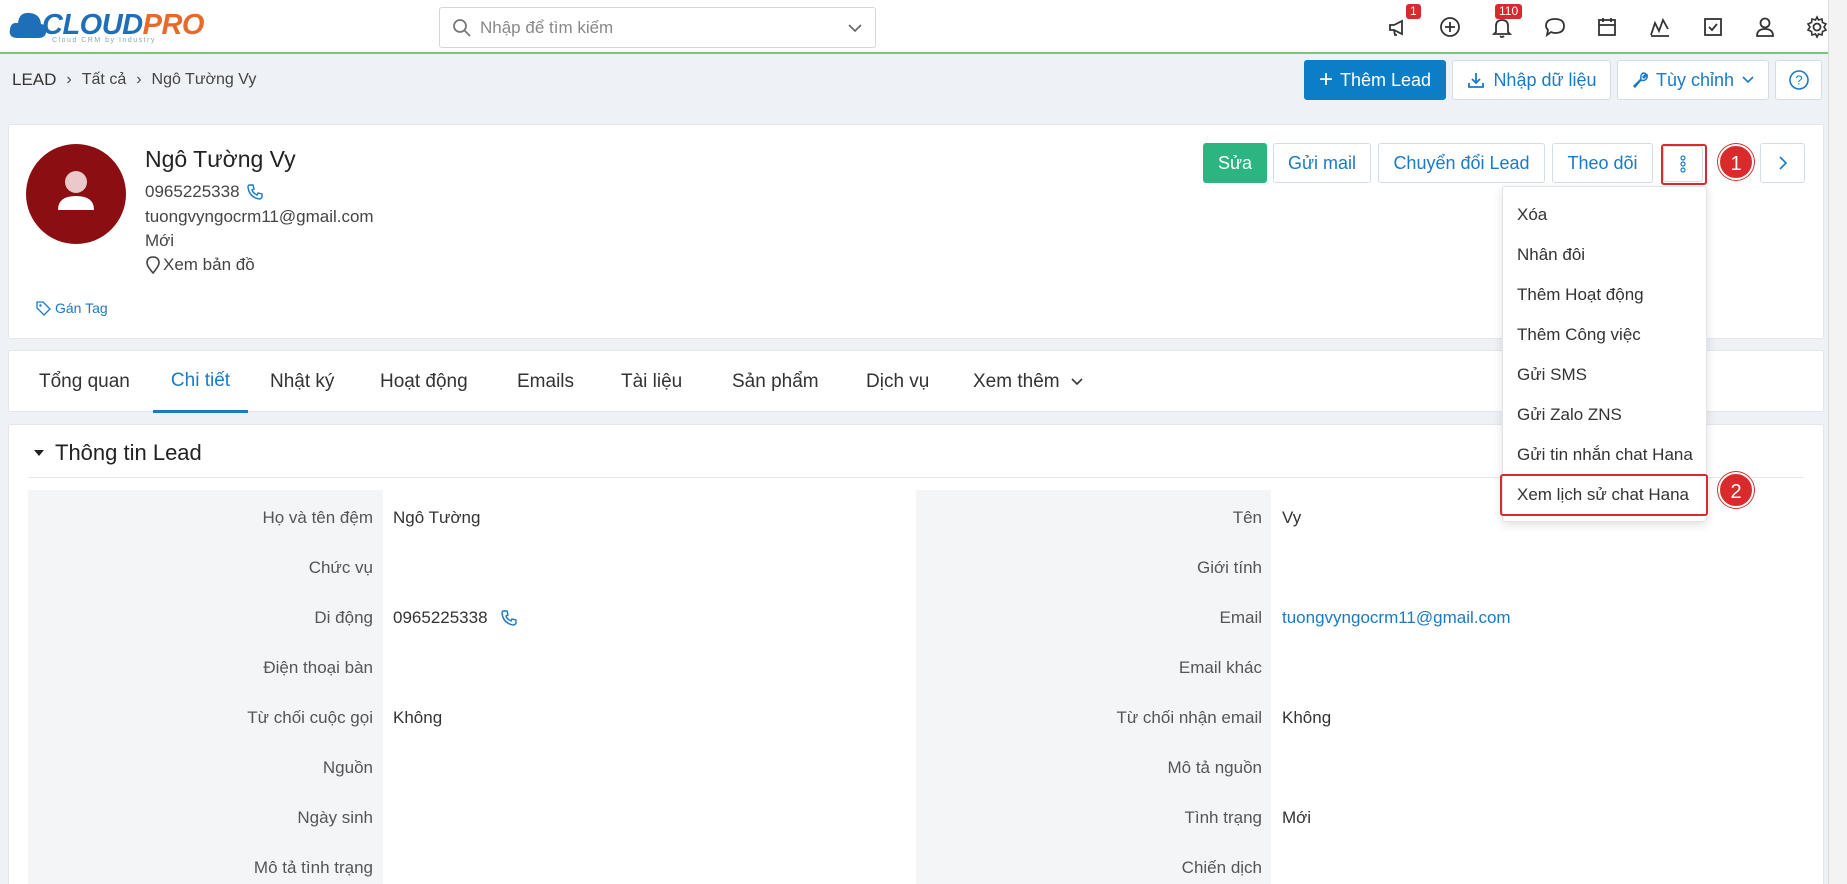 This screenshot has width=1847, height=884. Describe the element at coordinates (1605, 455) in the screenshot. I see `menu-item-send-hana-chat: Gửi tin nhắn chat Hana` at that location.